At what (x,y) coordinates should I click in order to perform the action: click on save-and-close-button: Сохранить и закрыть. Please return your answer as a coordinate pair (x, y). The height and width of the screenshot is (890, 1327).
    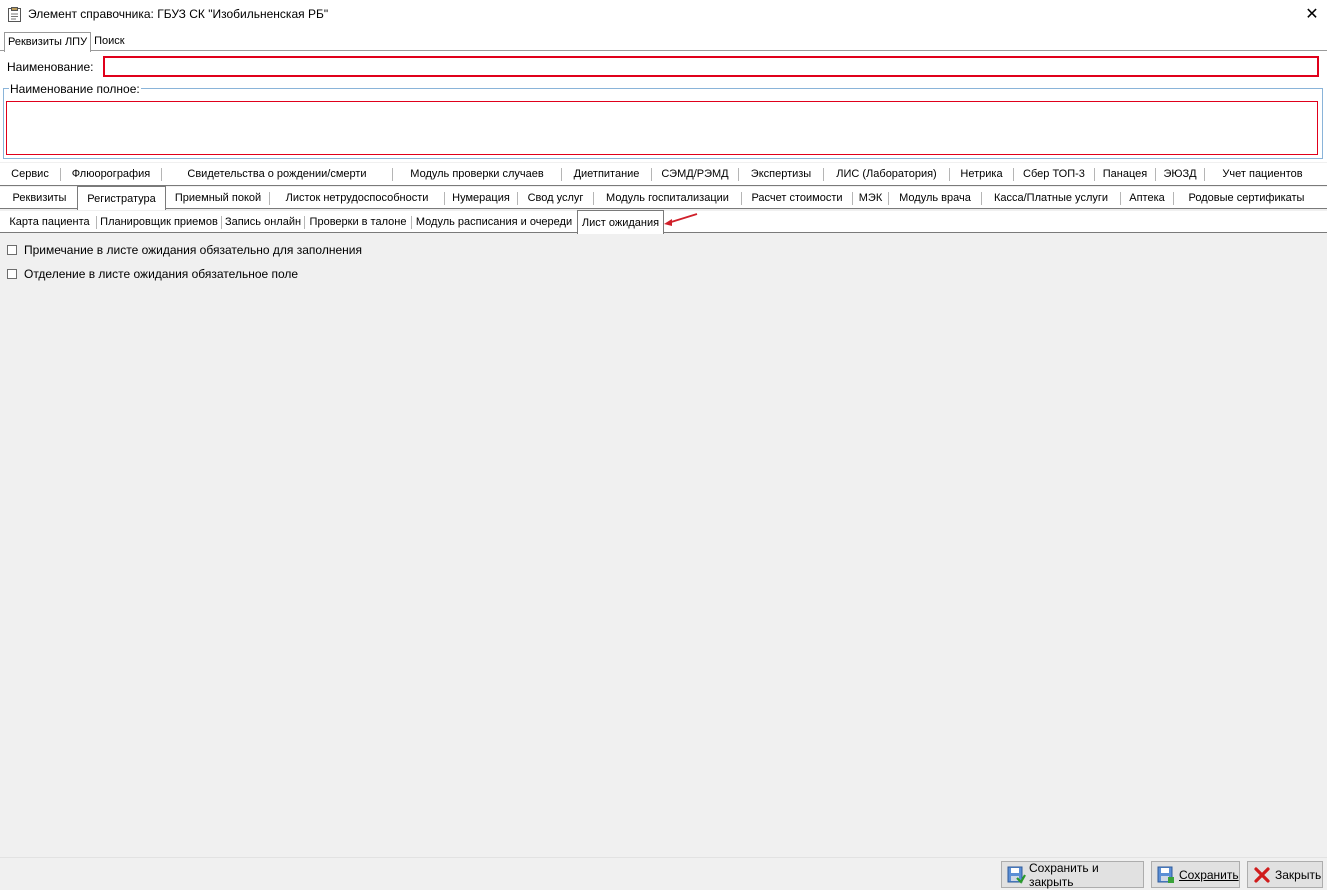
    Looking at the image, I should click on (1072, 874).